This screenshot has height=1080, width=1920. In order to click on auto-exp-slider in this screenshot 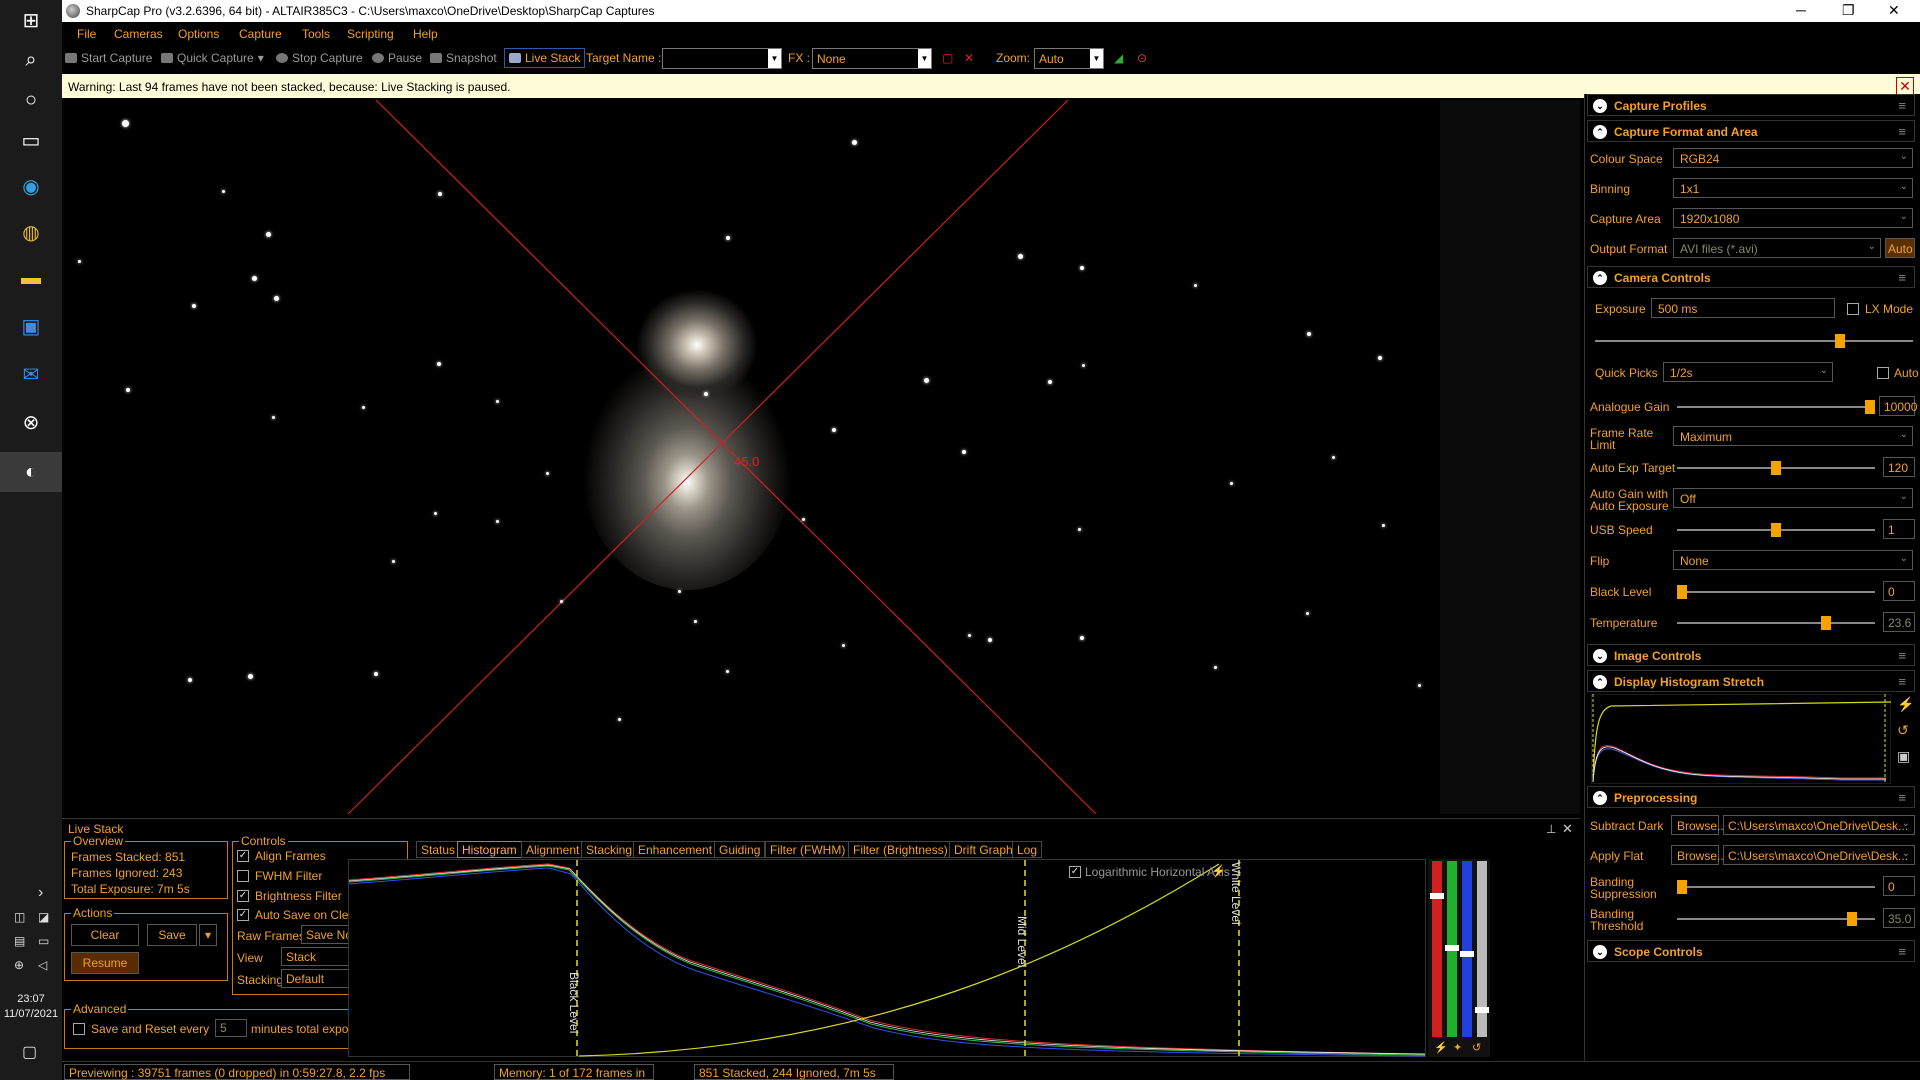, I will do `click(1776, 468)`.